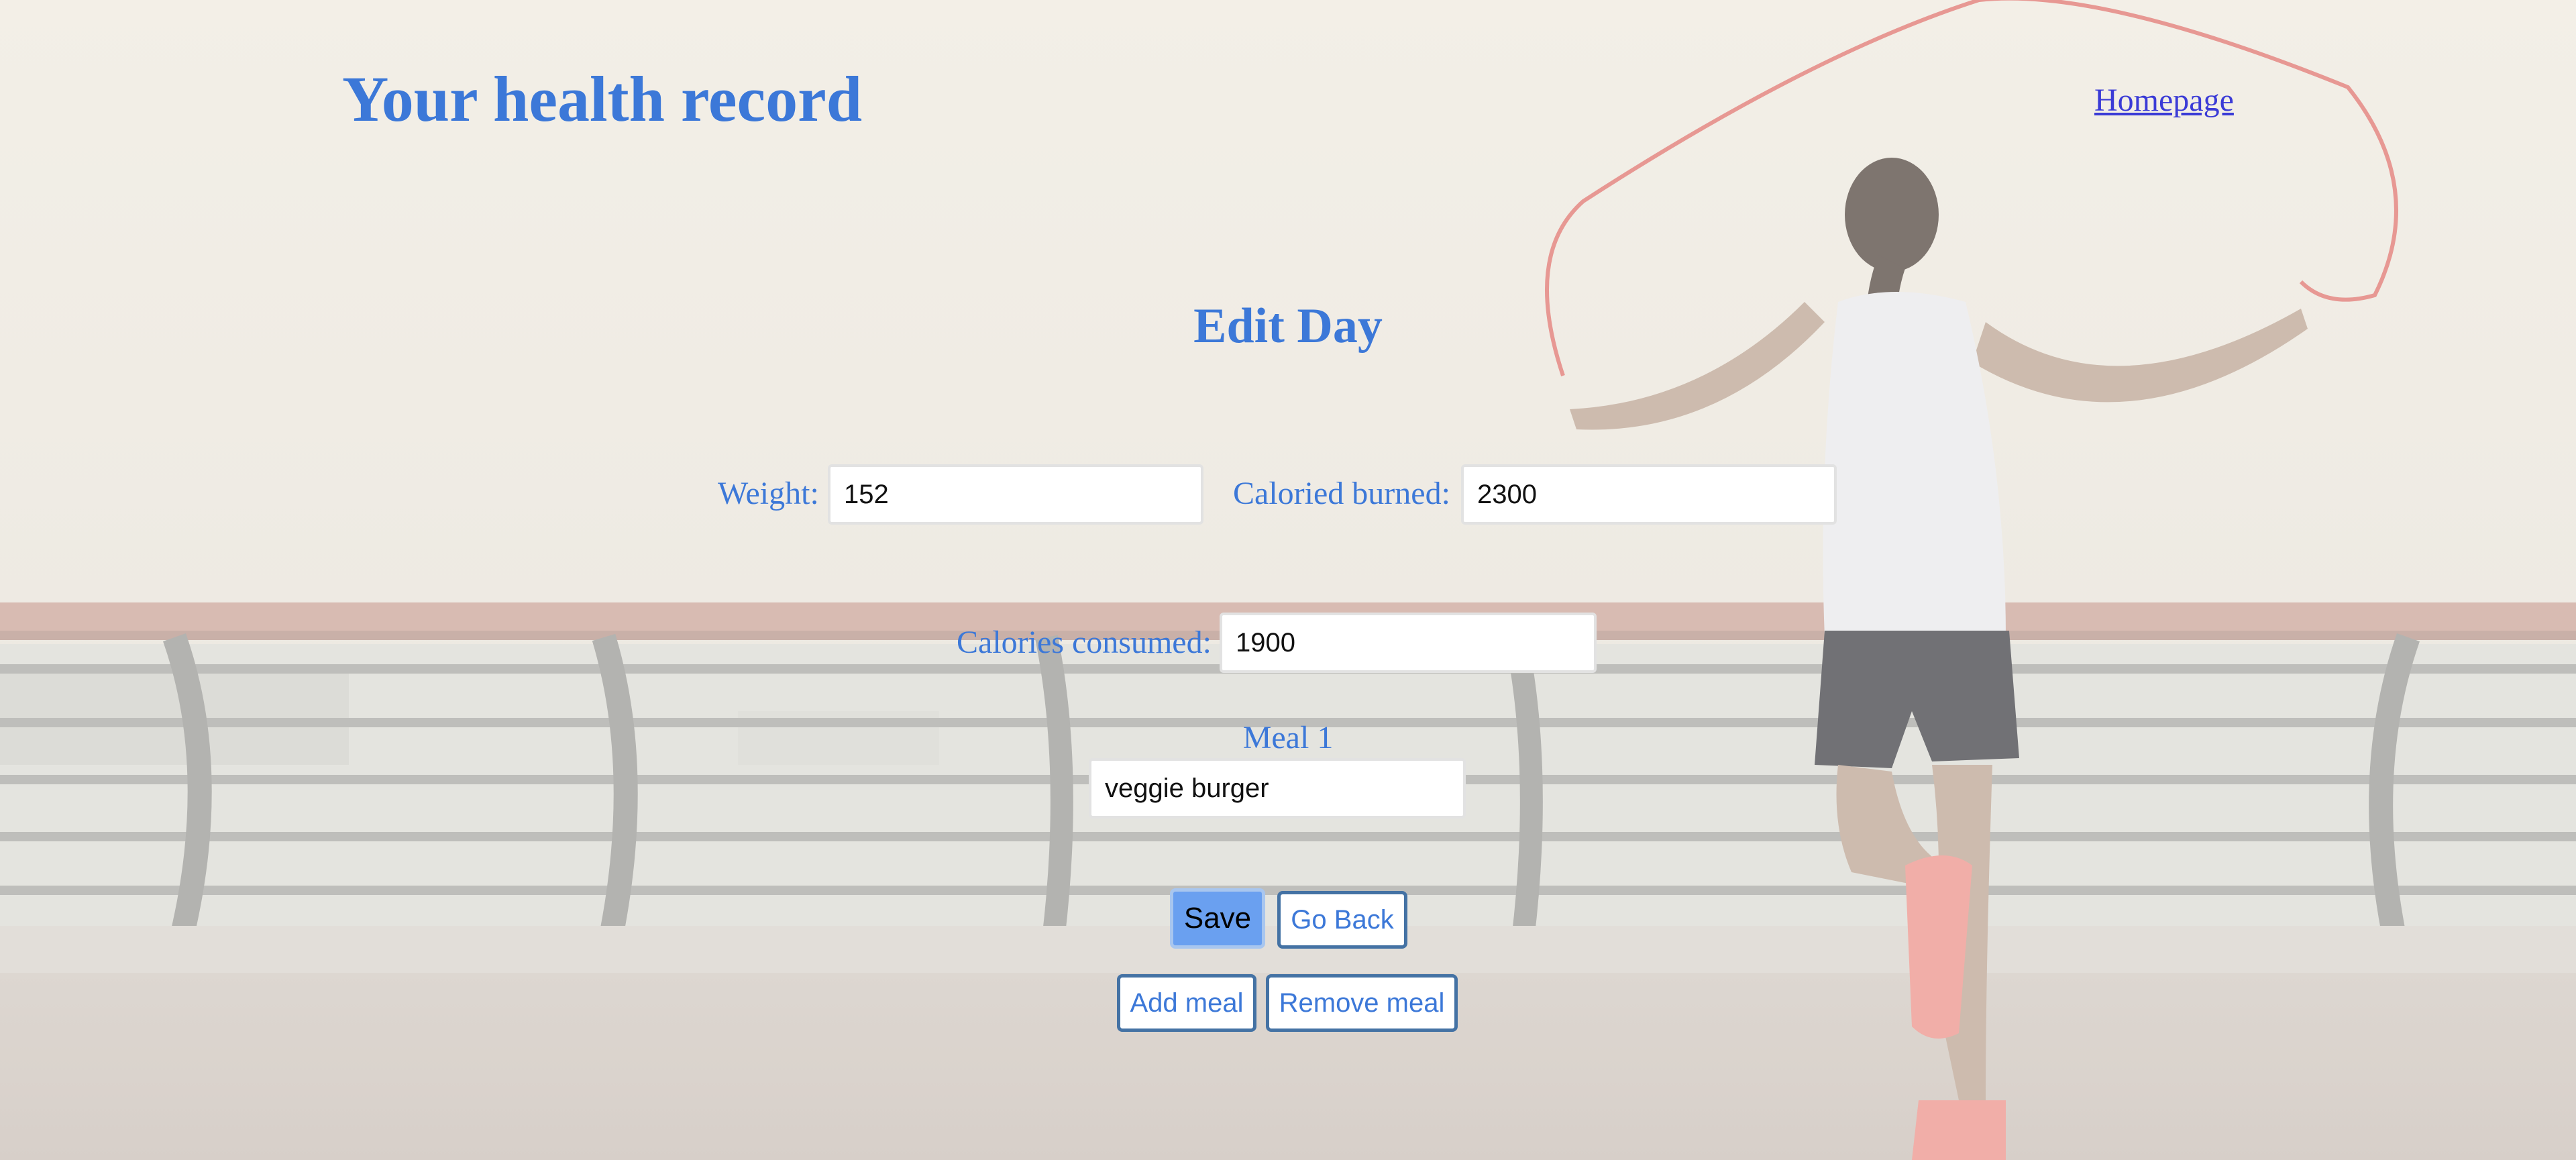  I want to click on go-back-button: Go Back, so click(1342, 920).